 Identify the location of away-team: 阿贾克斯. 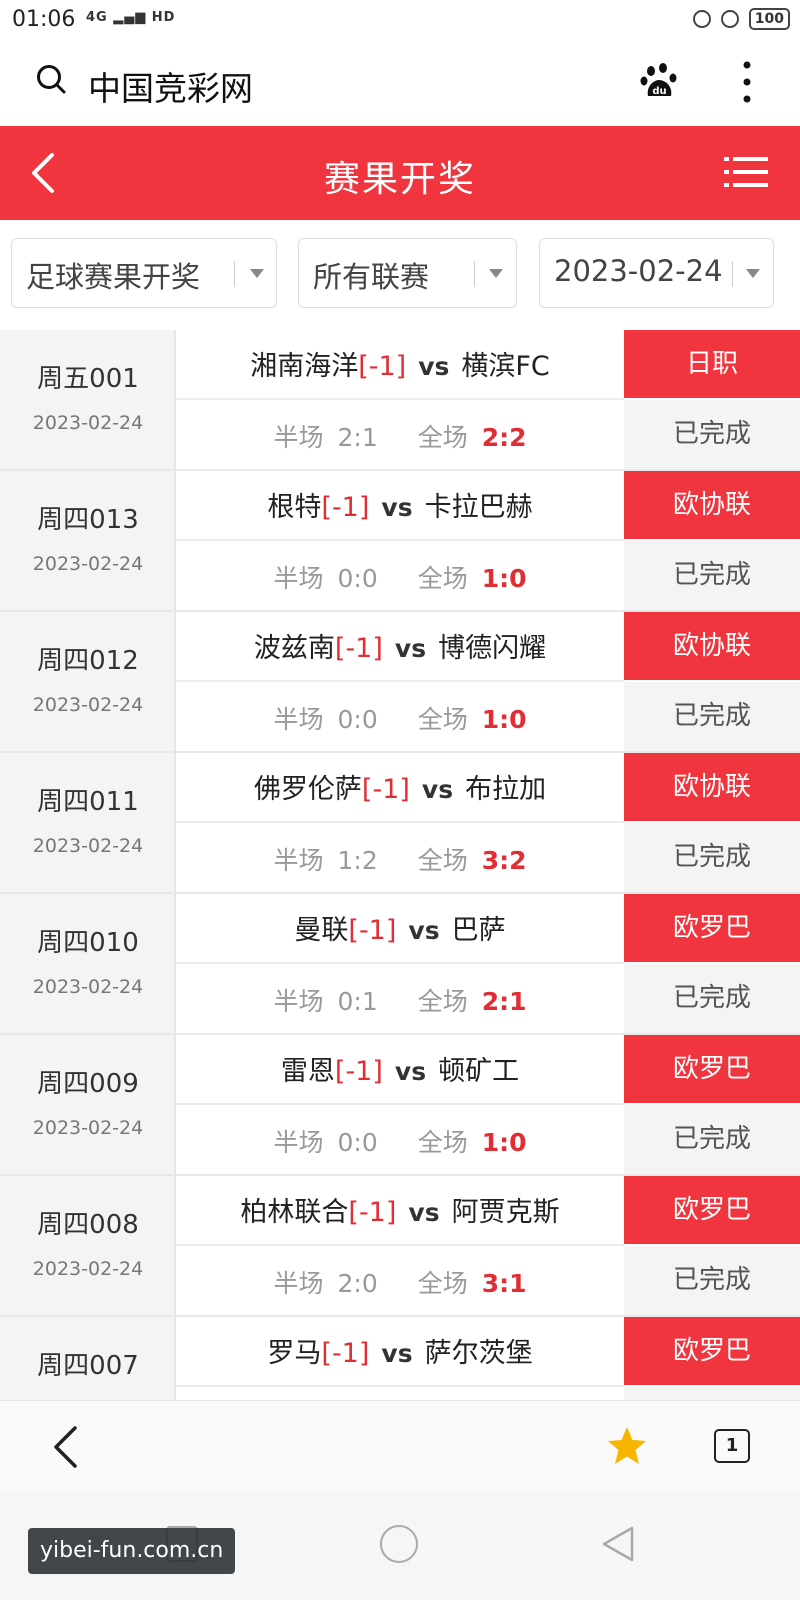
(505, 1212).